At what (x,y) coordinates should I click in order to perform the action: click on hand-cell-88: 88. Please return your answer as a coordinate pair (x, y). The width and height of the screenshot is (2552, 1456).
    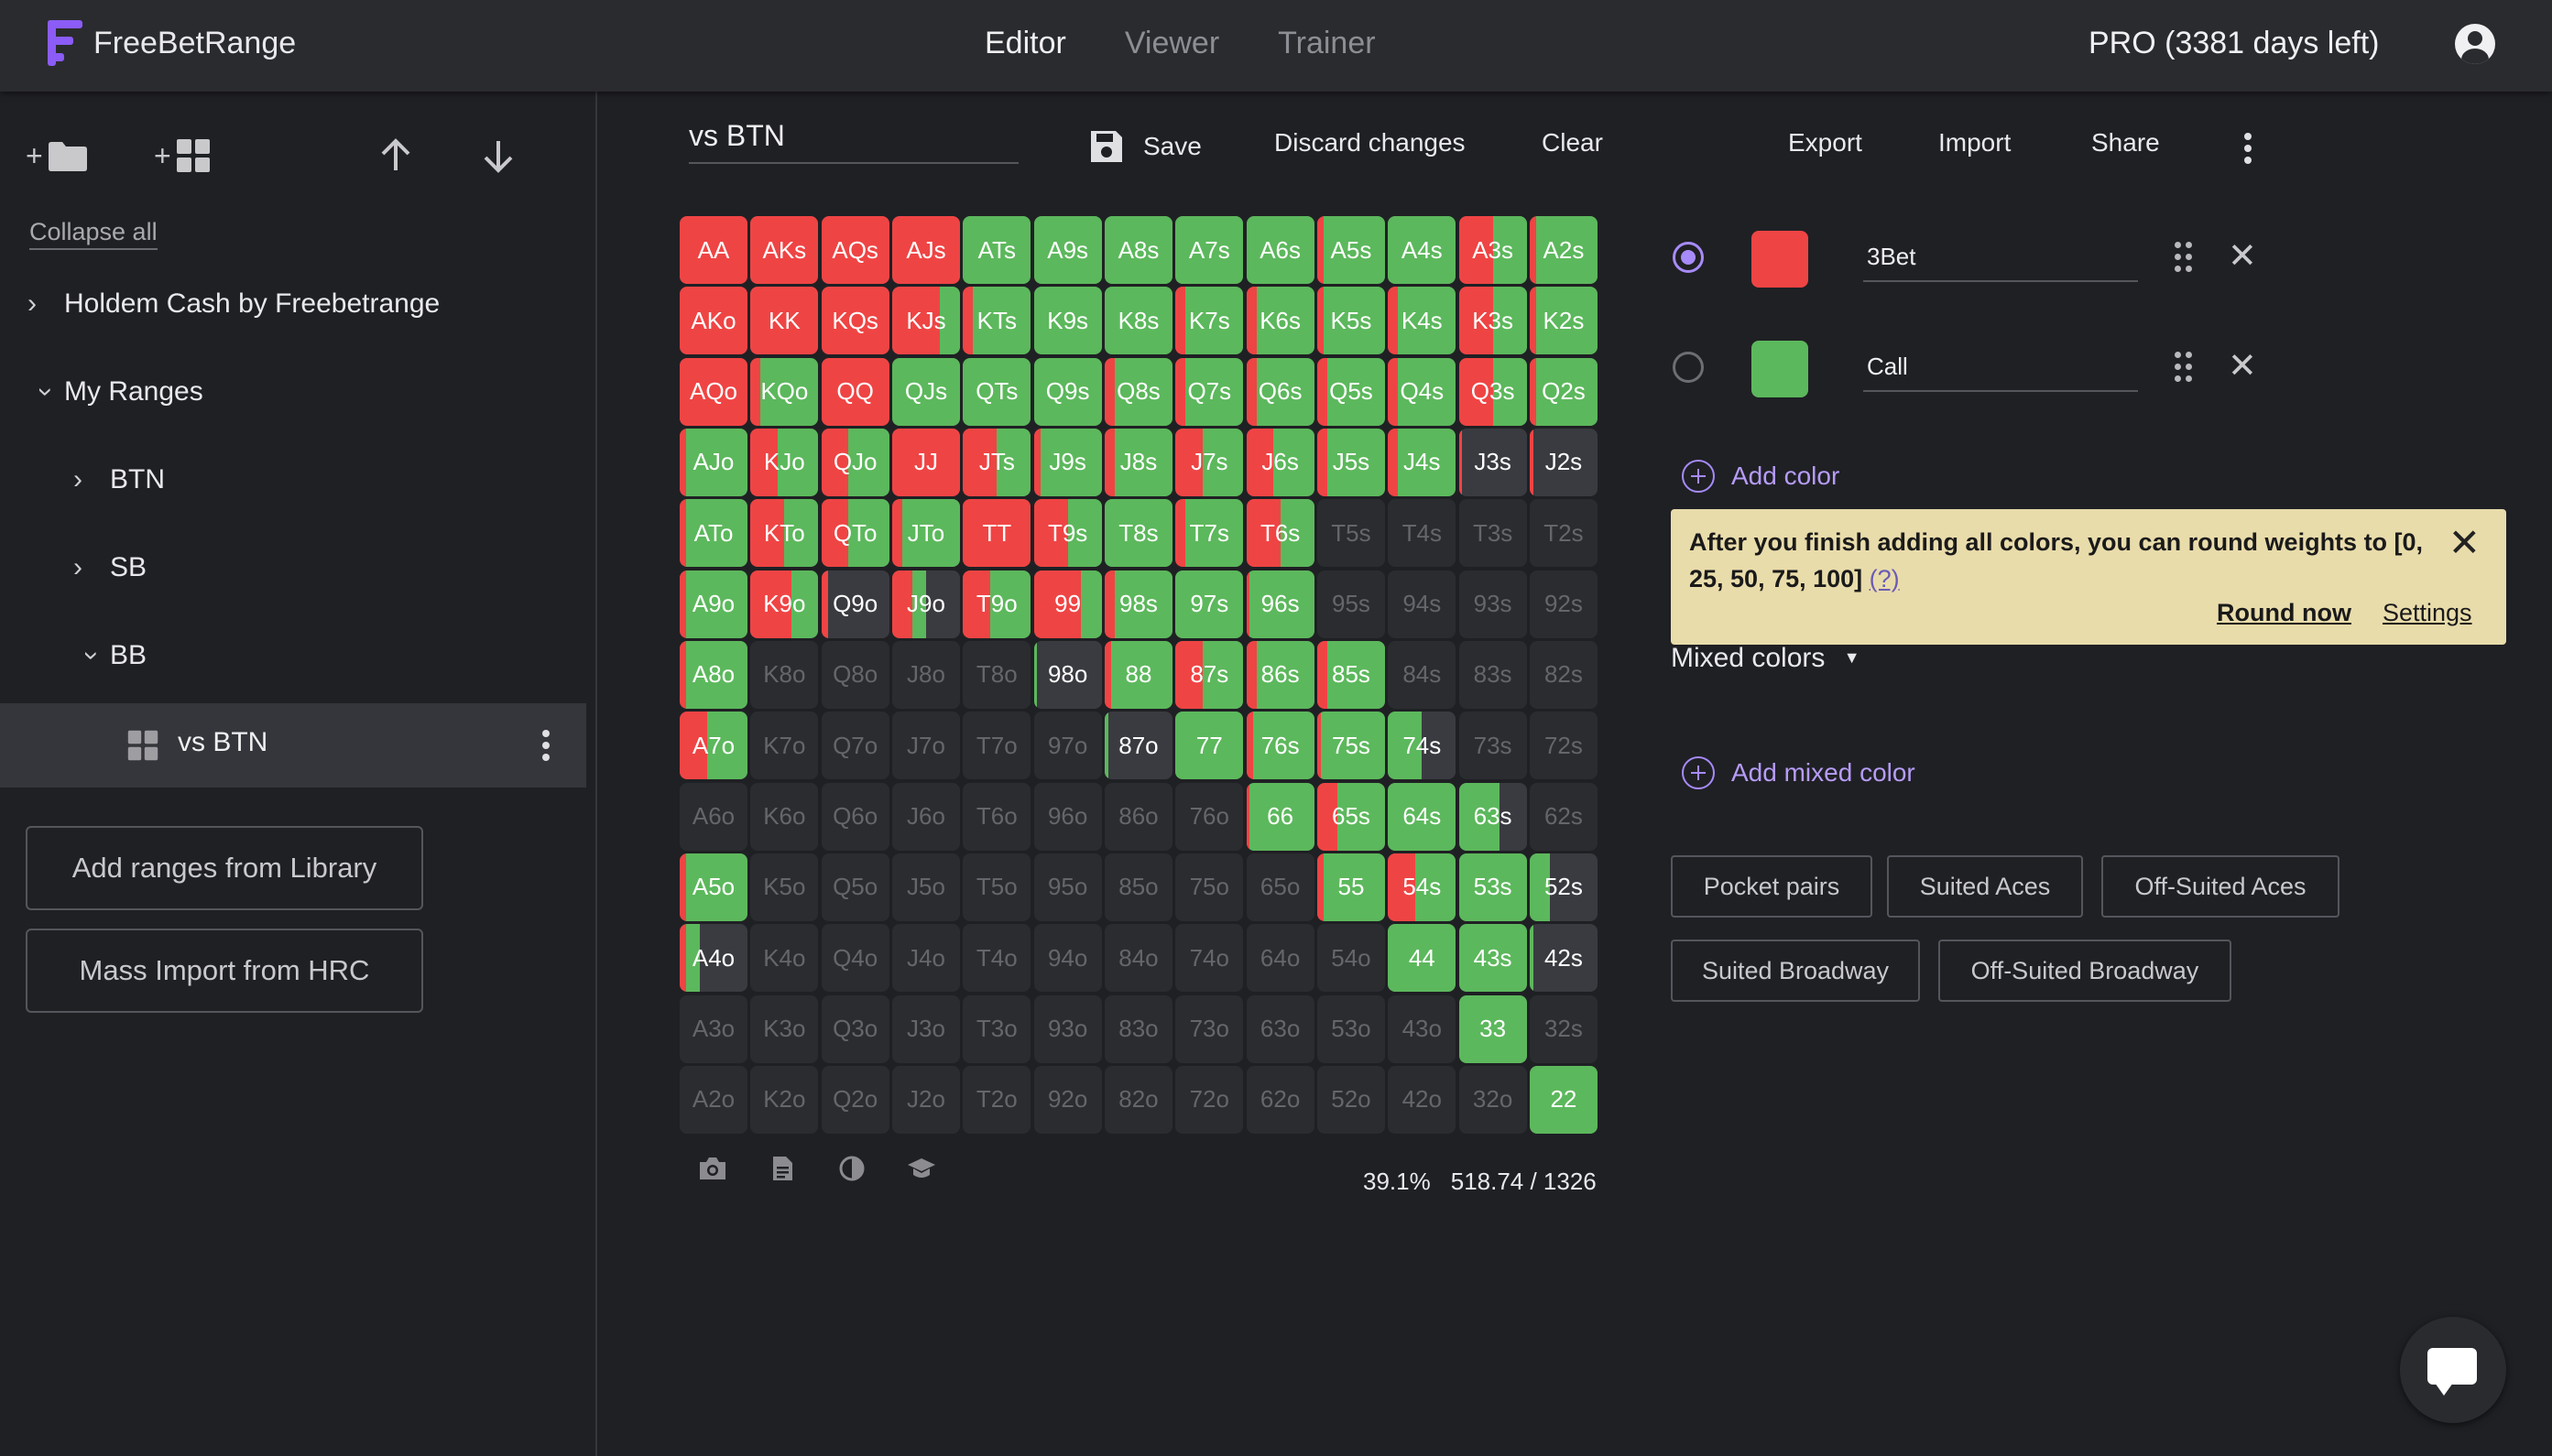
    Looking at the image, I should click on (1138, 674).